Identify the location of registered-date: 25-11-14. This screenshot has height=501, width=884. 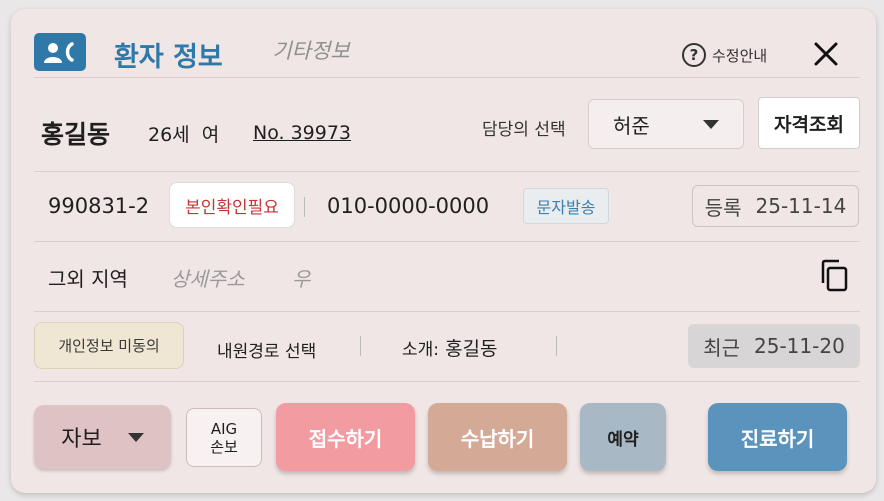
(801, 206).